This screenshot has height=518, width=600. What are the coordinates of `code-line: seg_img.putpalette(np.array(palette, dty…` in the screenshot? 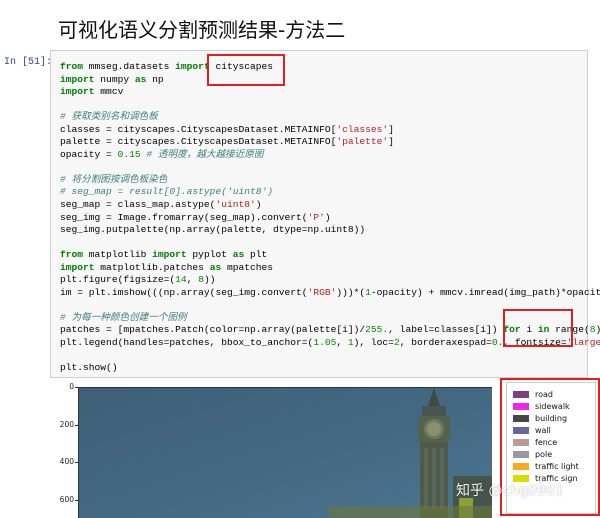 It's located at (330, 230).